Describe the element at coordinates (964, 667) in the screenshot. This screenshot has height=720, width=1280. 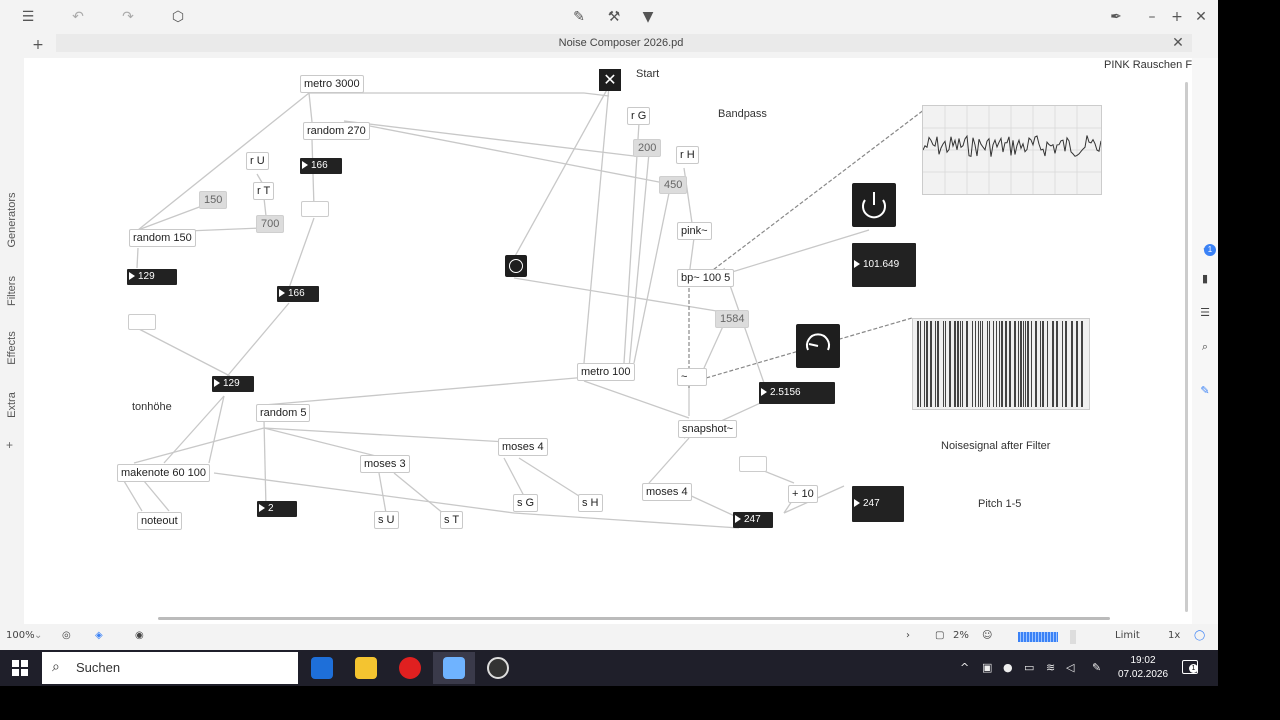
I see `tray-chevron-icon: ^` at that location.